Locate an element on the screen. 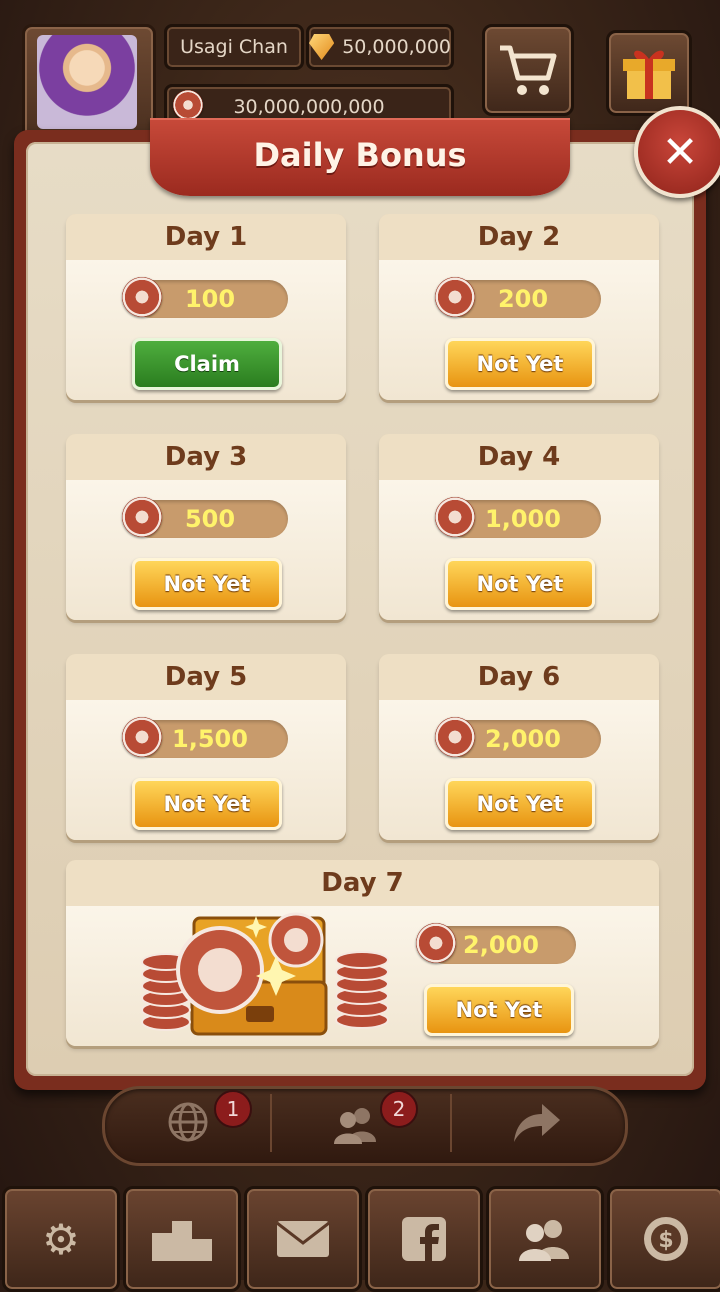 Image resolution: width=720 pixels, height=1292 pixels. day-card-5: Day 5 1,500 Not Yet is located at coordinates (206, 747).